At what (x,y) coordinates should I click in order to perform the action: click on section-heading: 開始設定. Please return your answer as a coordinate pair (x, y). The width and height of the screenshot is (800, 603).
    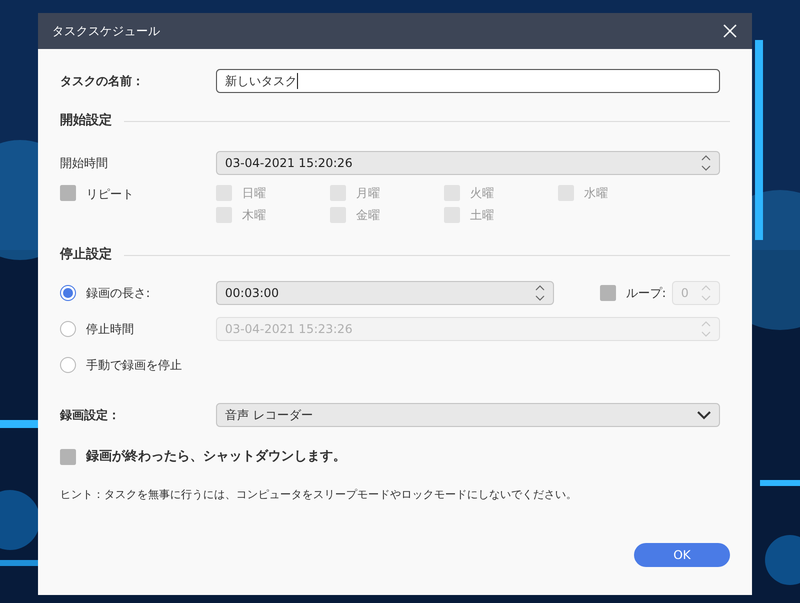
    Looking at the image, I should click on (86, 121).